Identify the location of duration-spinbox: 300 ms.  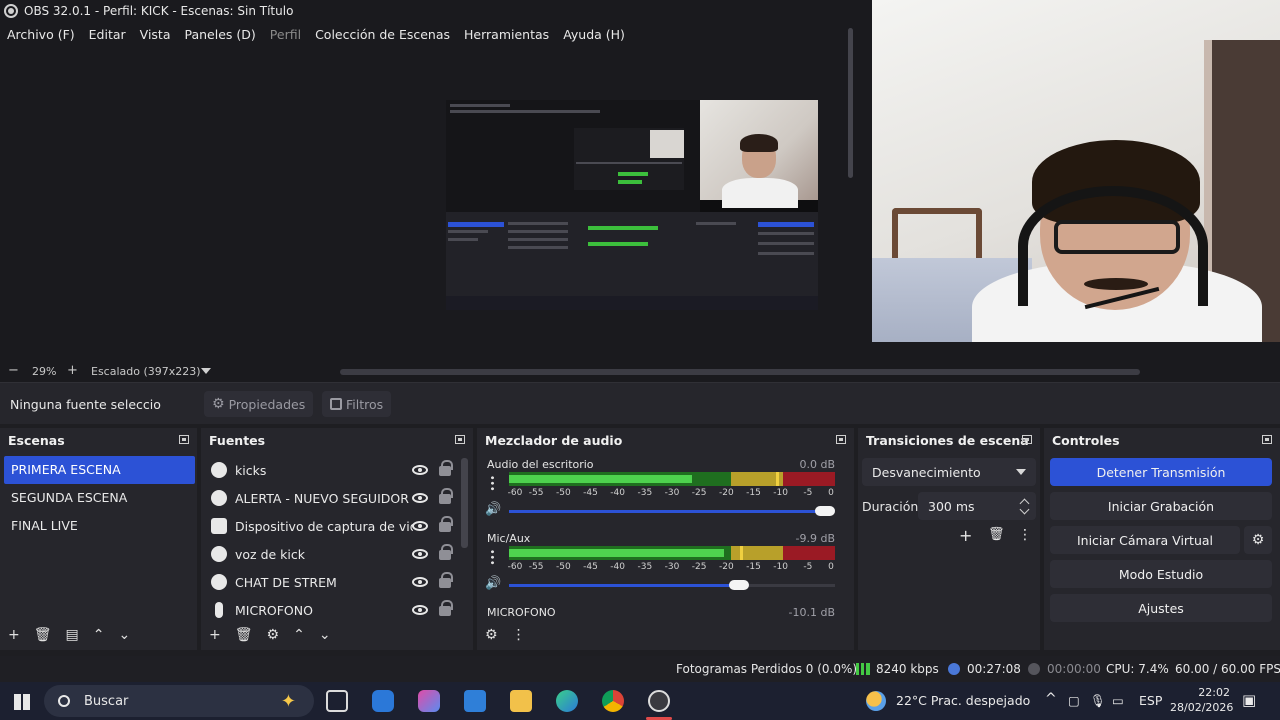
(977, 506).